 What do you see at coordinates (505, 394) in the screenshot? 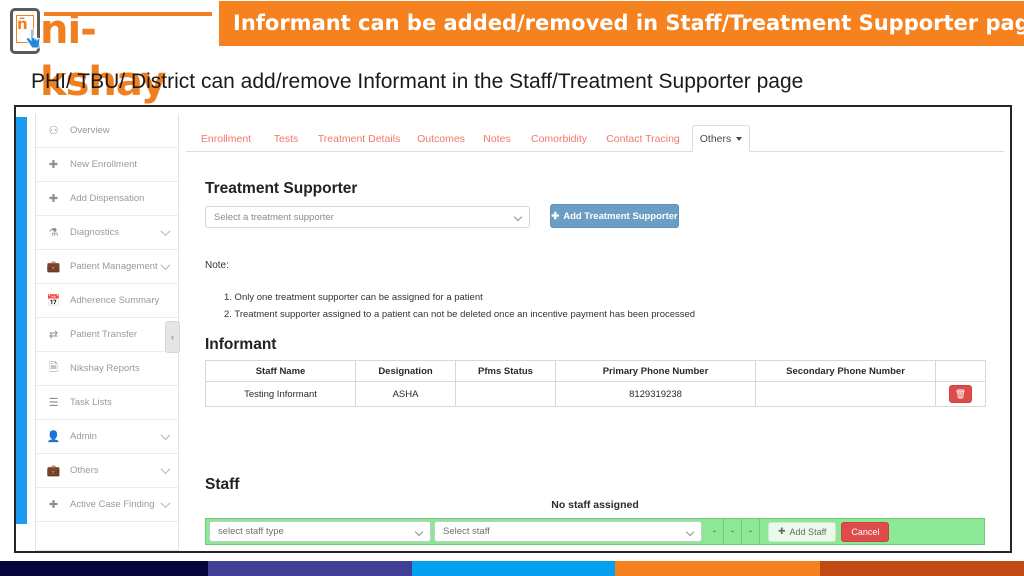
I see `informant-pfms-status` at bounding box center [505, 394].